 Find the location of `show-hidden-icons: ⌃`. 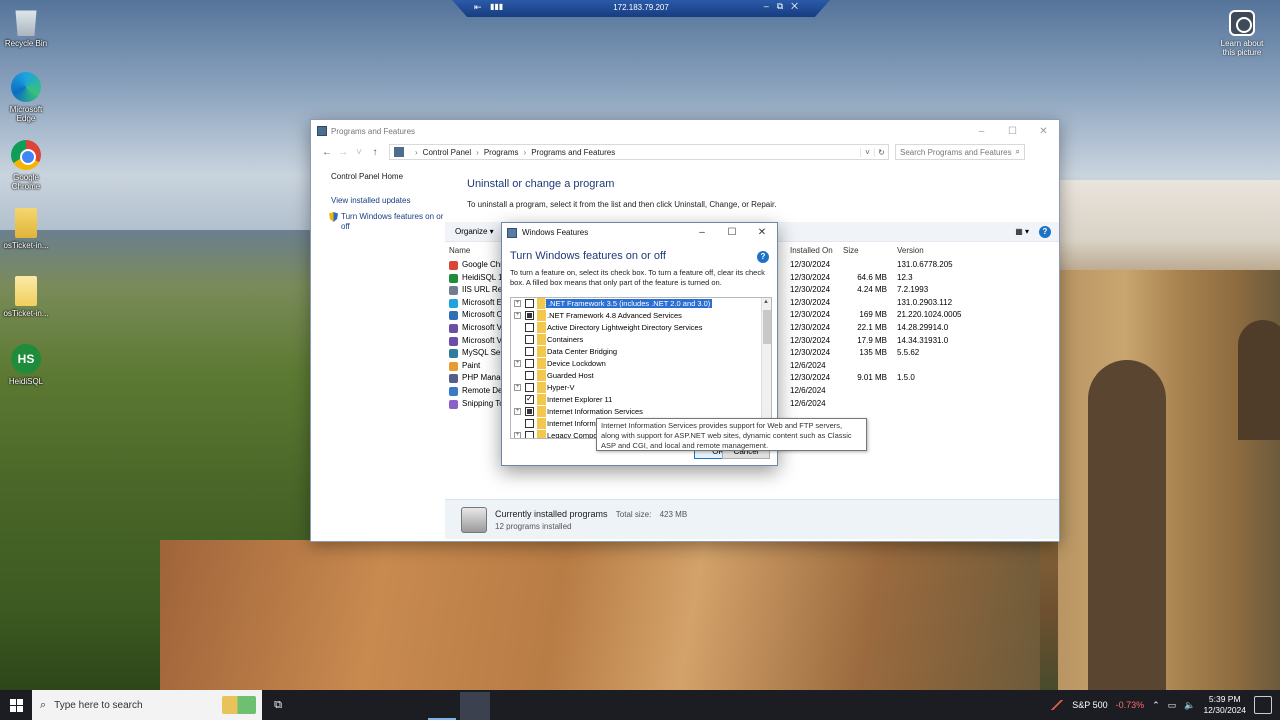

show-hidden-icons: ⌃ is located at coordinates (1156, 705).